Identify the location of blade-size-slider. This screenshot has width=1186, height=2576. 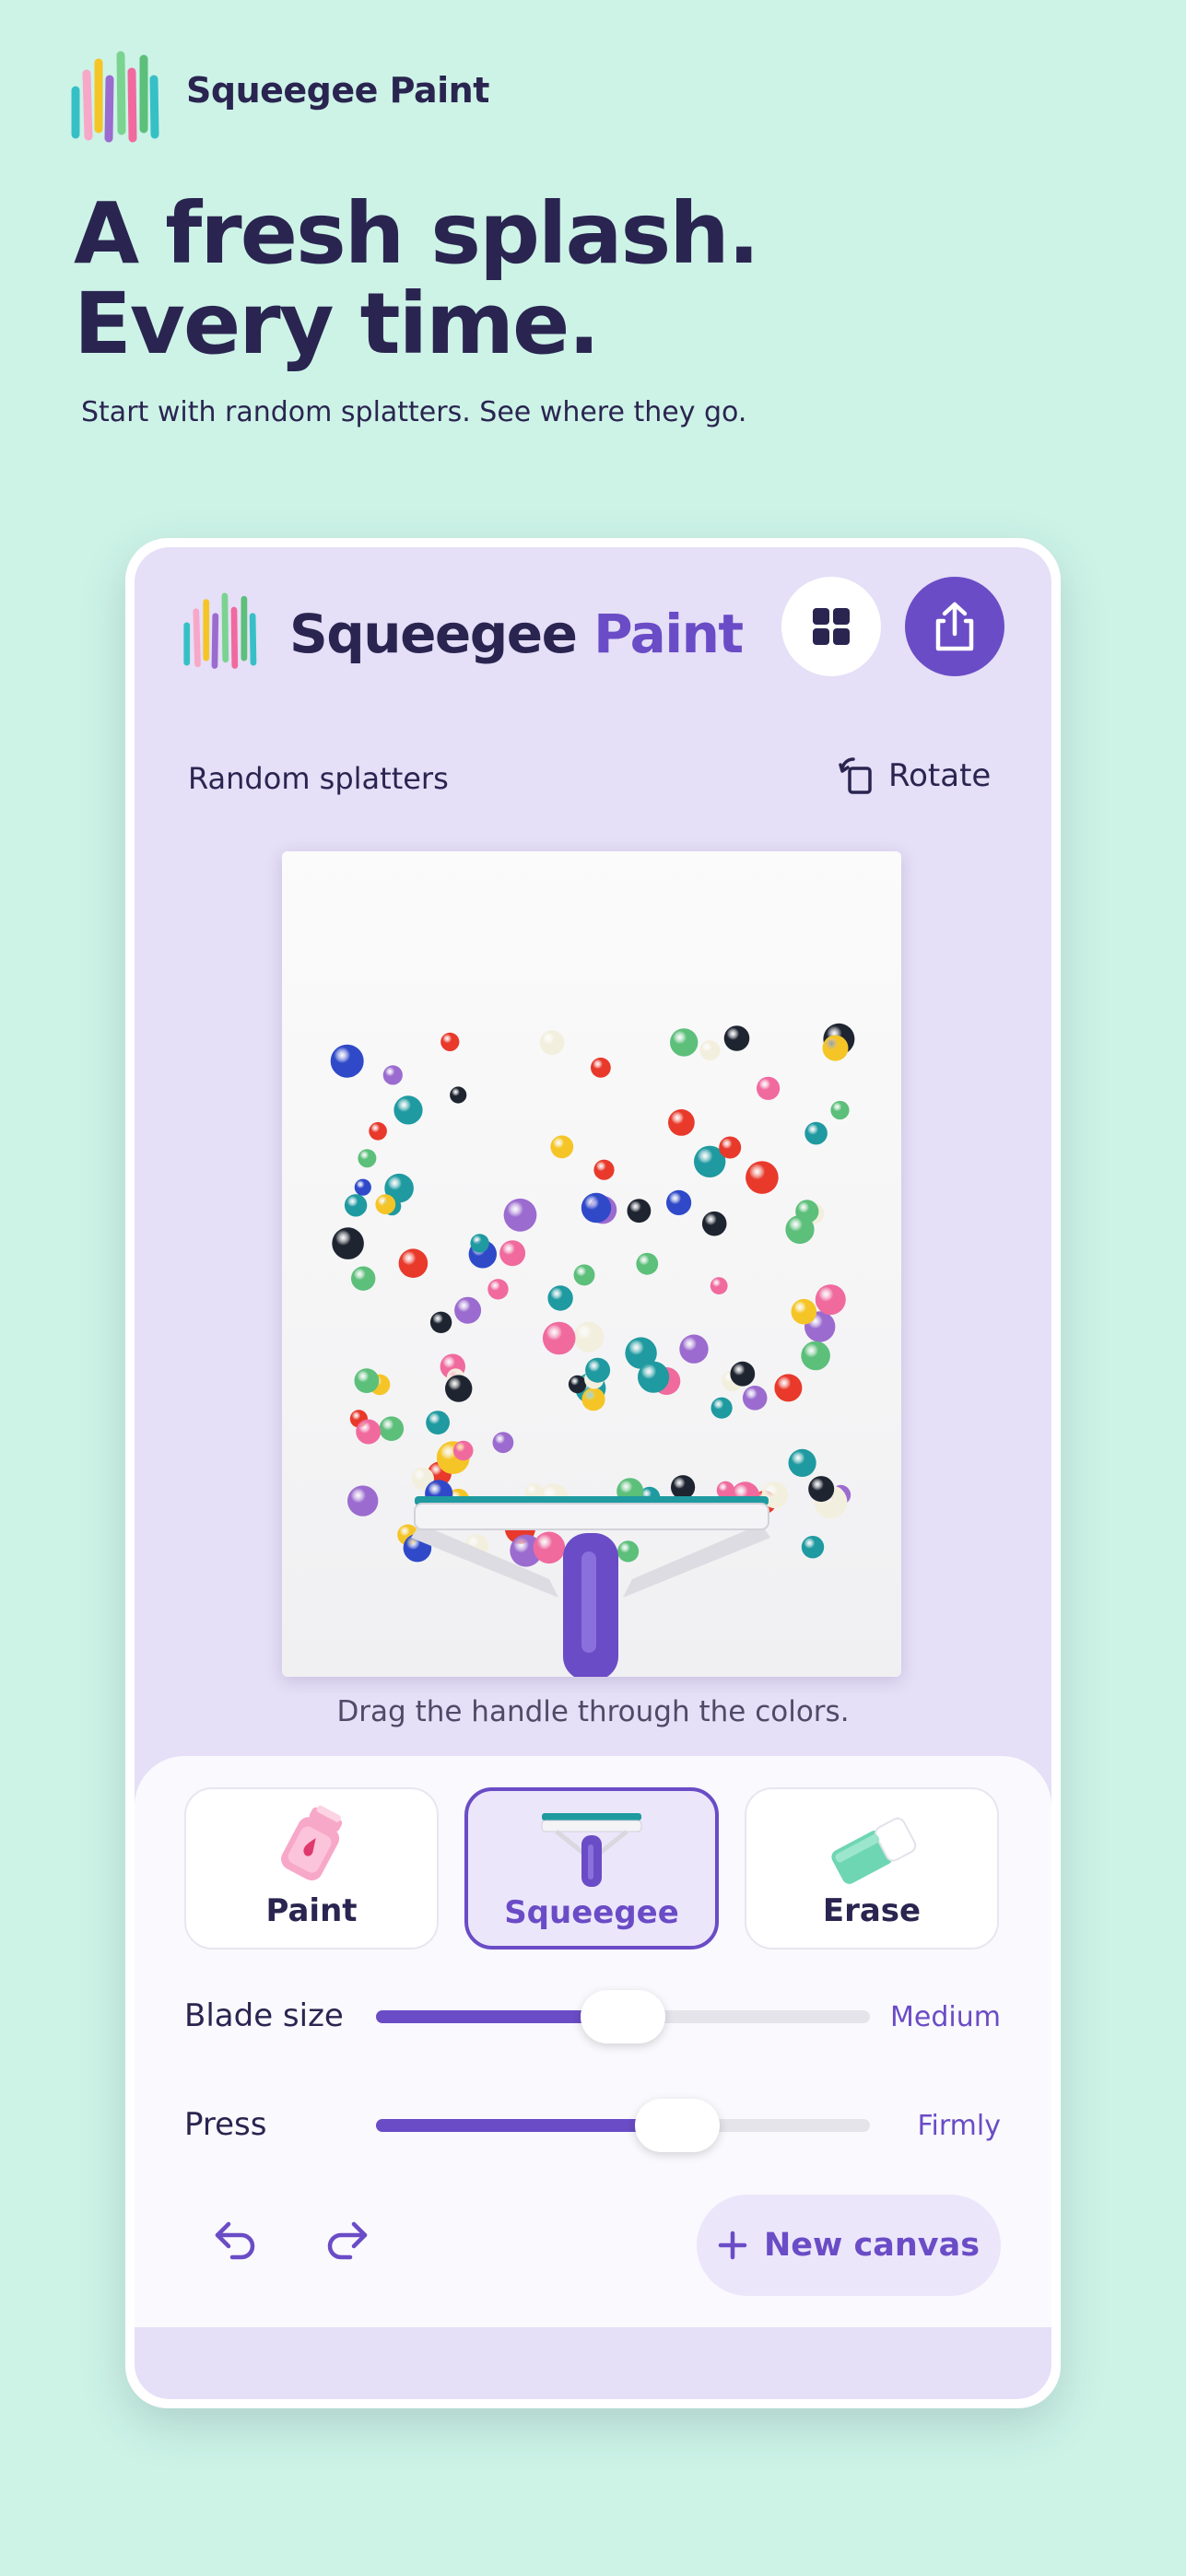
(623, 2016).